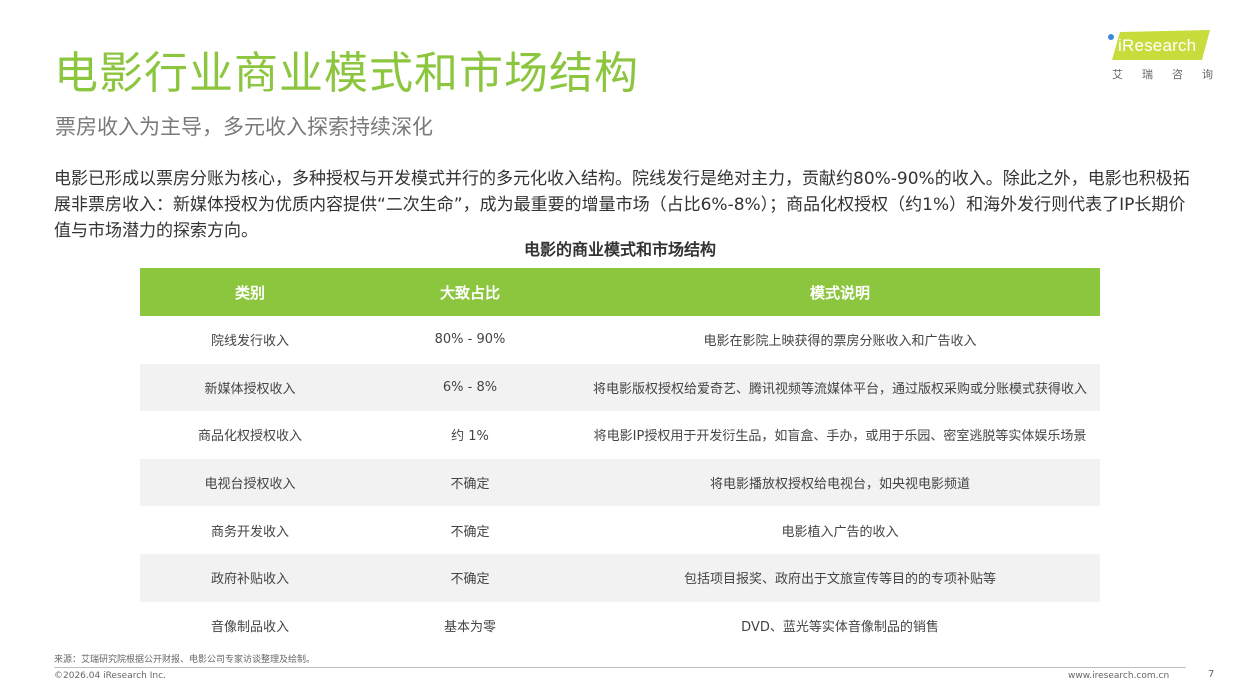  I want to click on page-title: 电影行业商业模式和市场结构, so click(346, 73).